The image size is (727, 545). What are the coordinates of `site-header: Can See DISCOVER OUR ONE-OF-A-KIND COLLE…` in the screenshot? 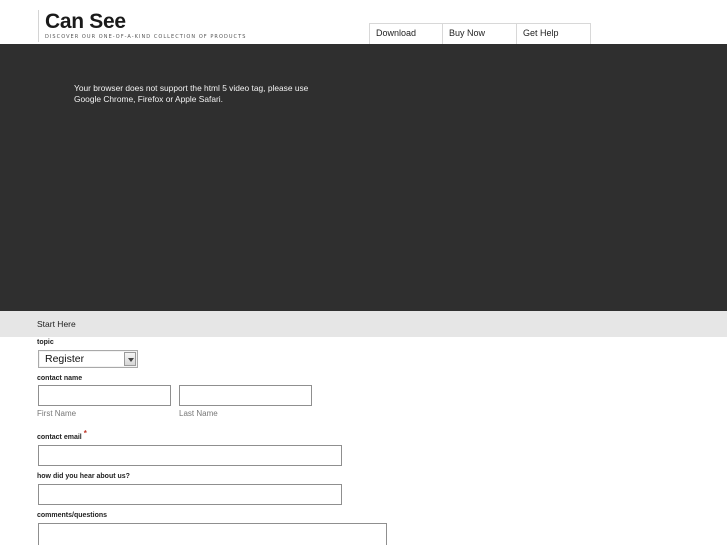 It's located at (363, 22).